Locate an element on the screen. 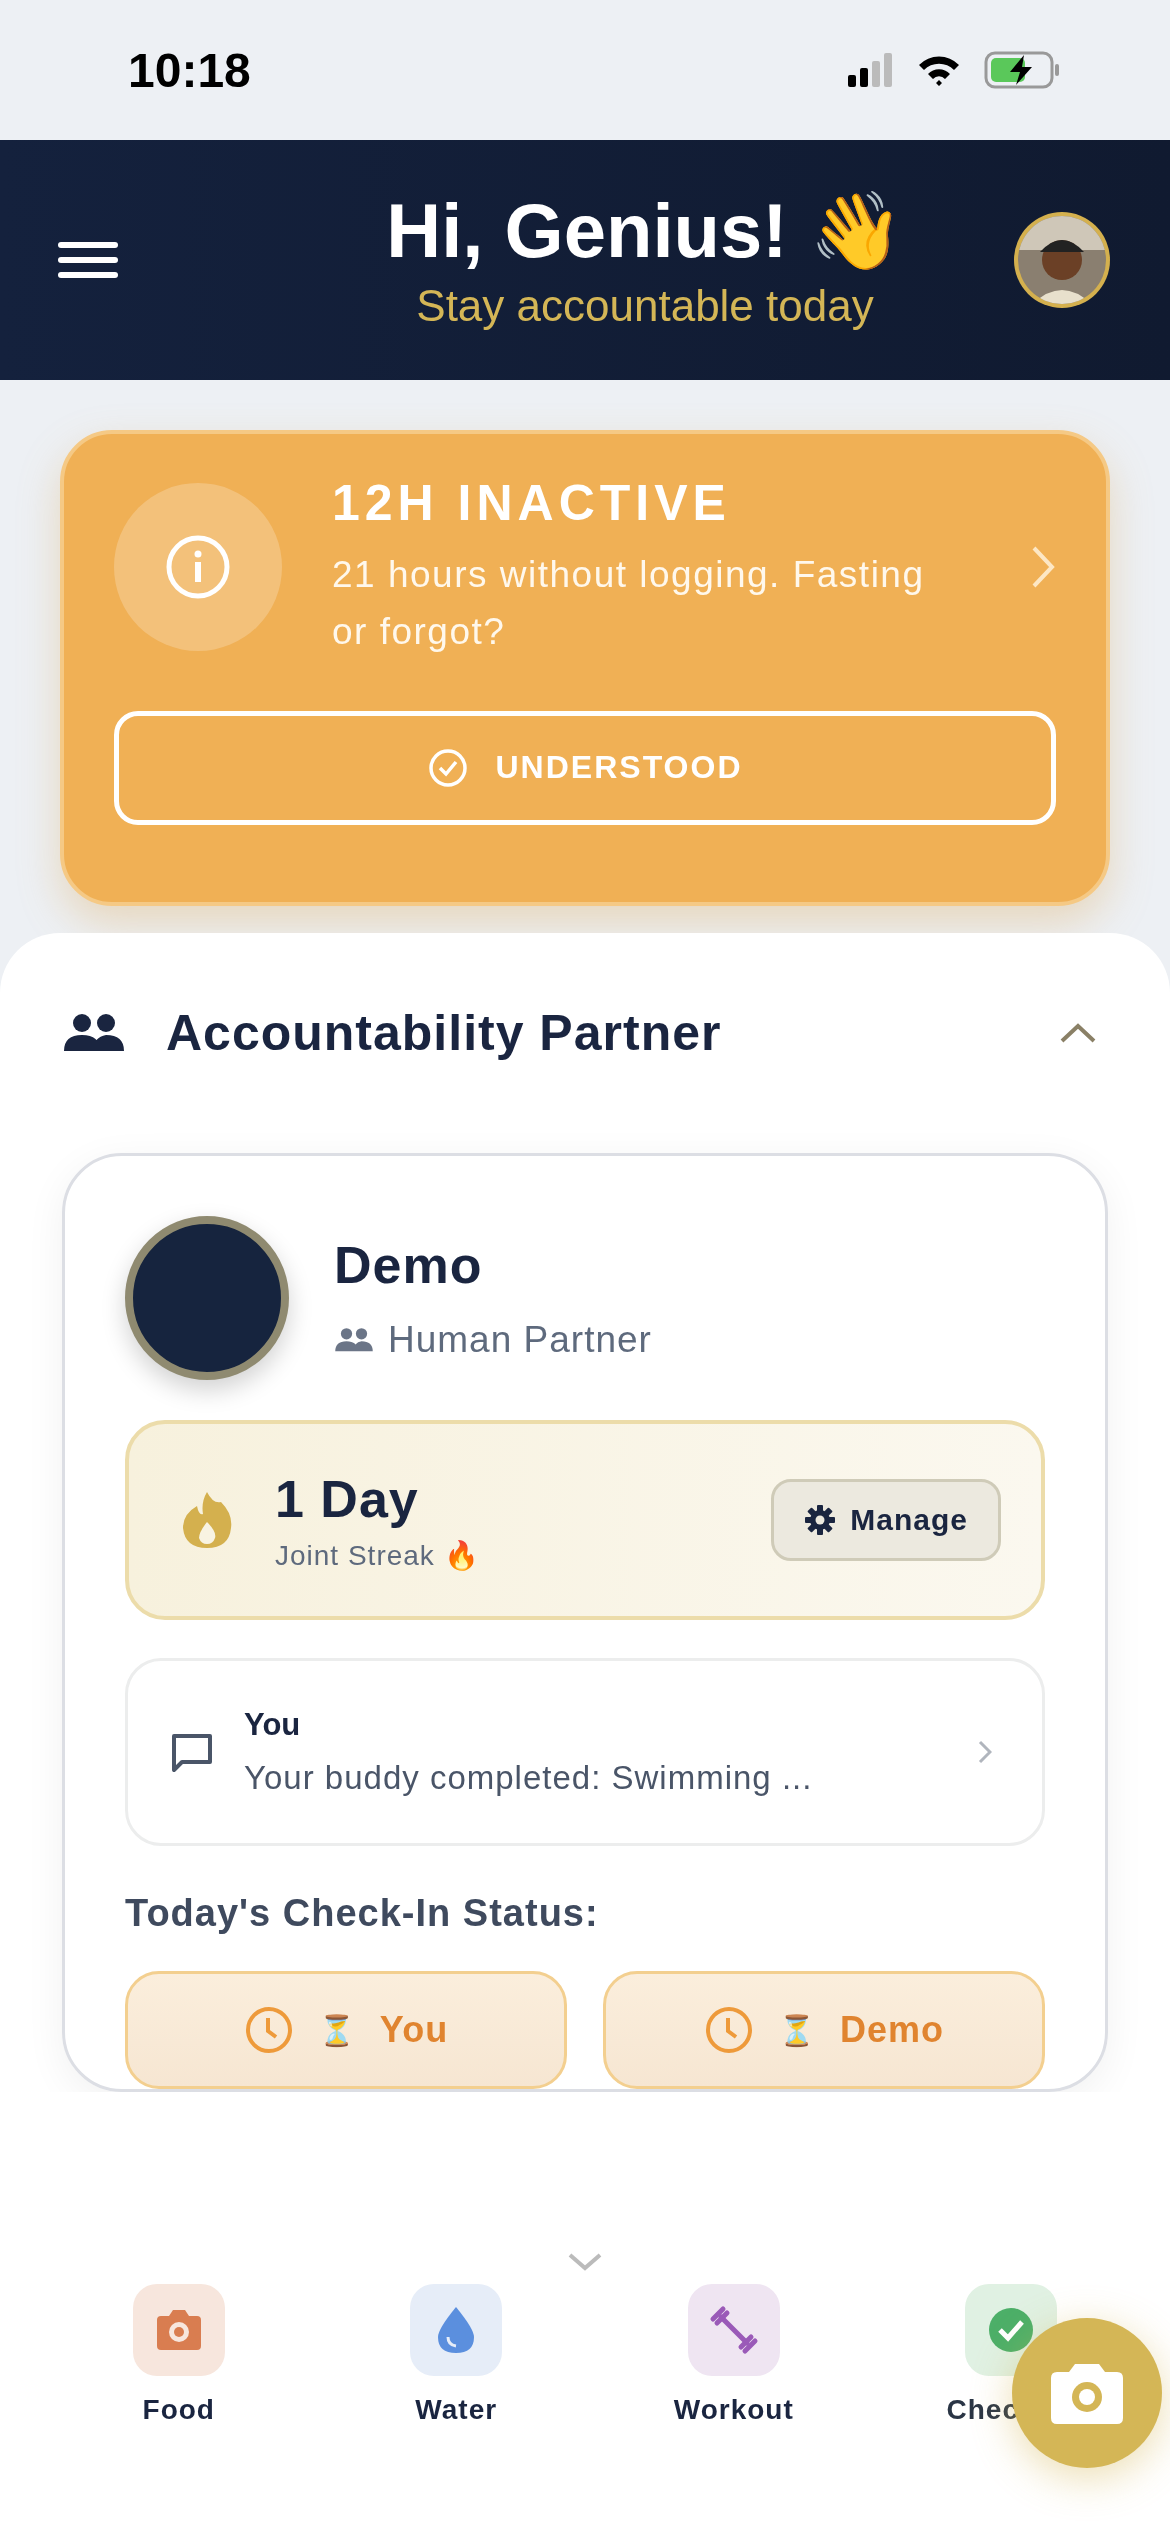 This screenshot has height=2532, width=1170. battery-charging-icon is located at coordinates (1023, 70).